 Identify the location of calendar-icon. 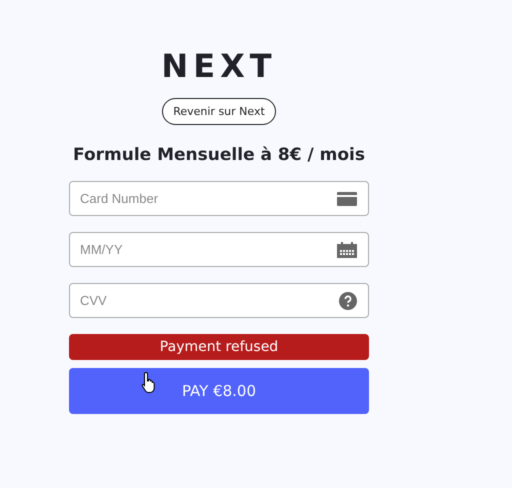
(347, 250).